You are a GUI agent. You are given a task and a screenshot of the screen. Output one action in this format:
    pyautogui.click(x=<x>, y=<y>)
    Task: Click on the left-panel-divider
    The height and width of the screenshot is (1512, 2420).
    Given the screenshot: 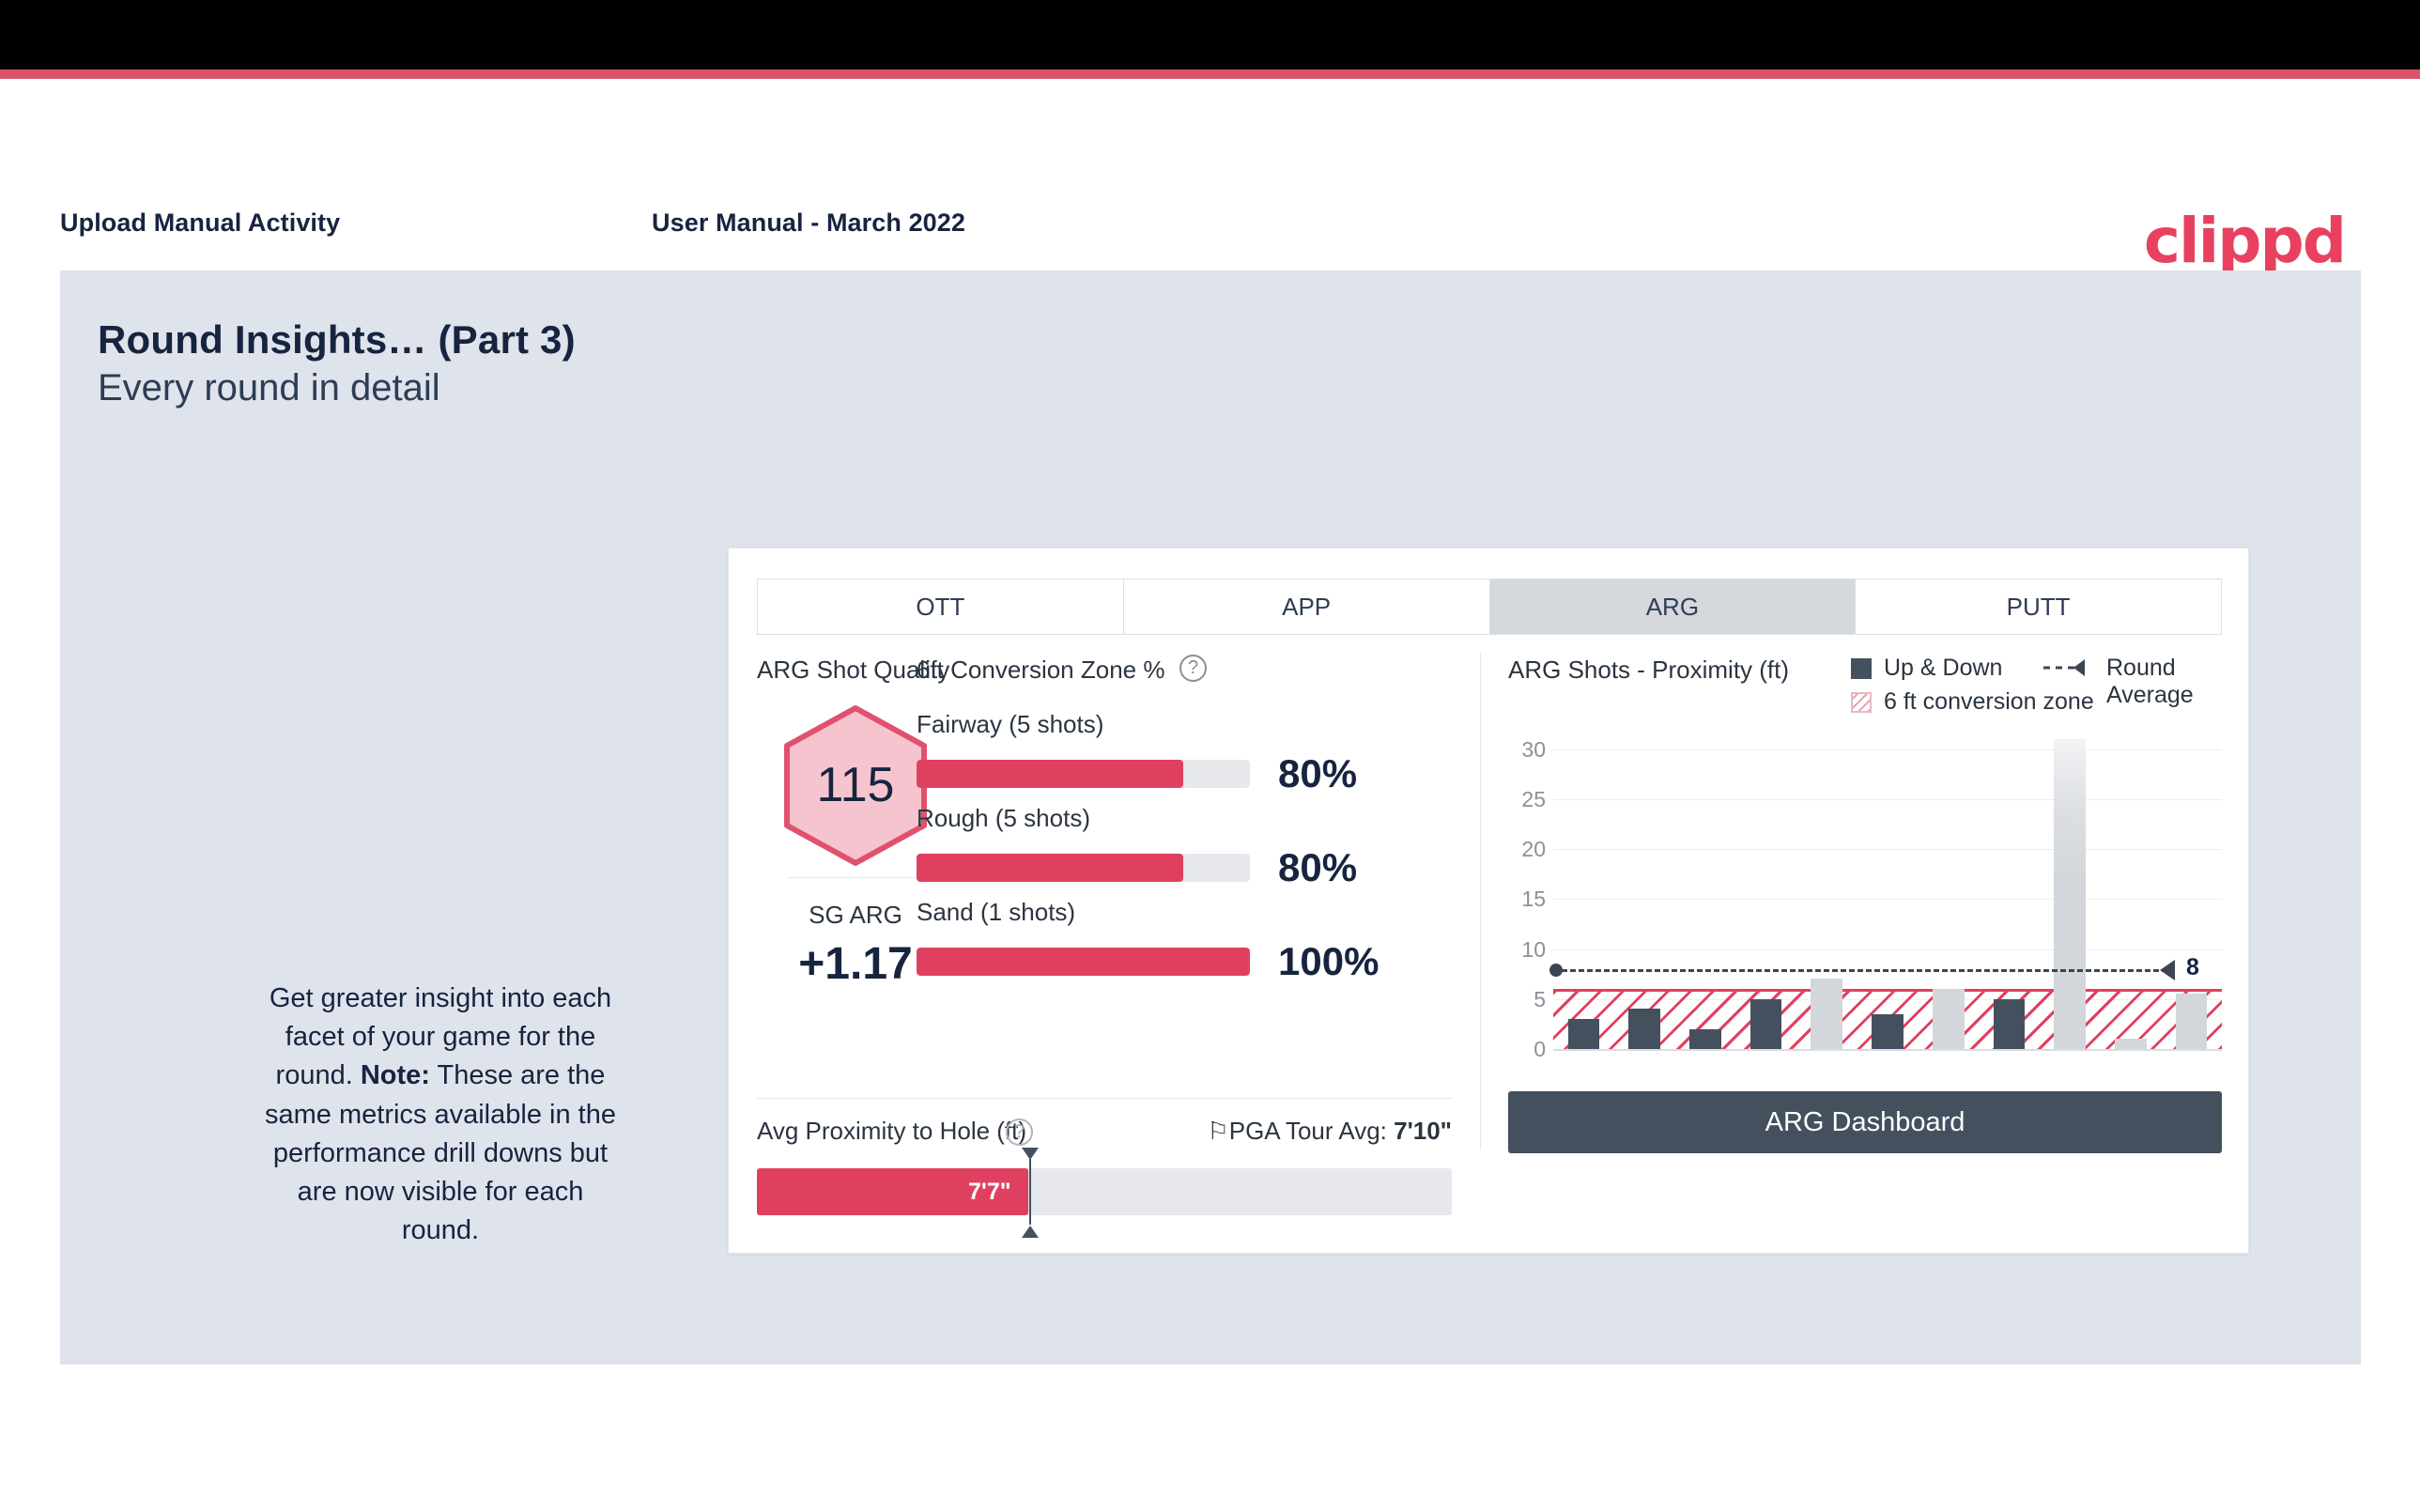 What is the action you would take?
    pyautogui.click(x=1104, y=1098)
    